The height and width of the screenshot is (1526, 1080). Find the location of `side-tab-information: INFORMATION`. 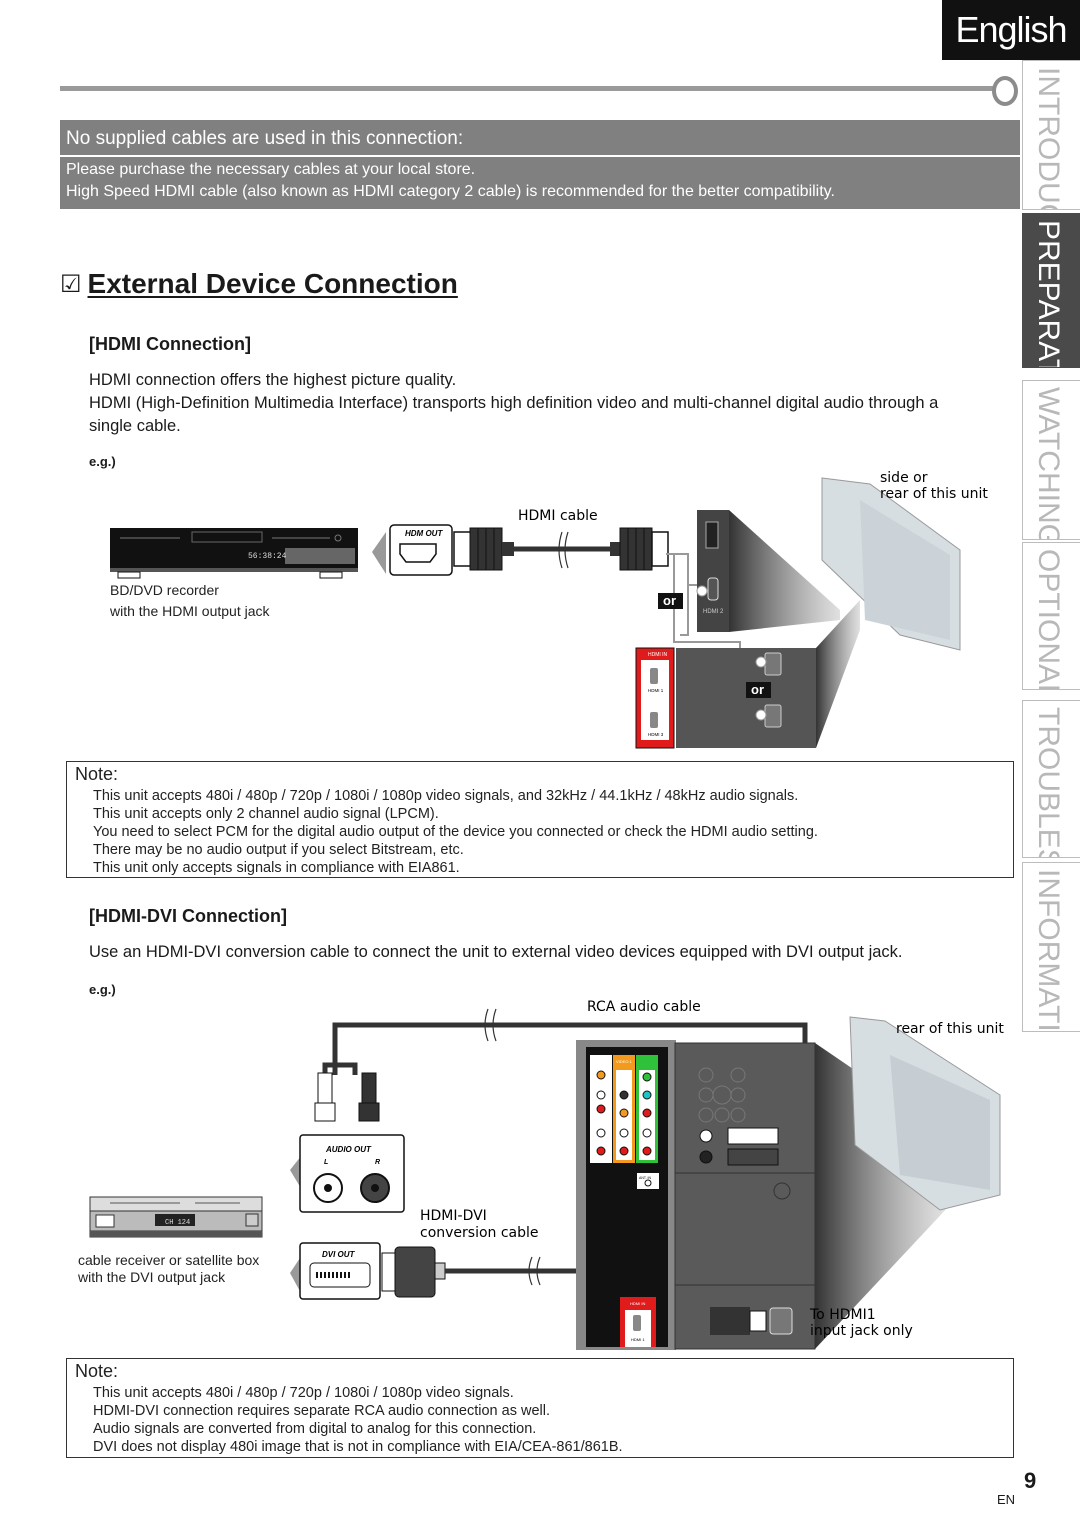

side-tab-information: INFORMATION is located at coordinates (1051, 947).